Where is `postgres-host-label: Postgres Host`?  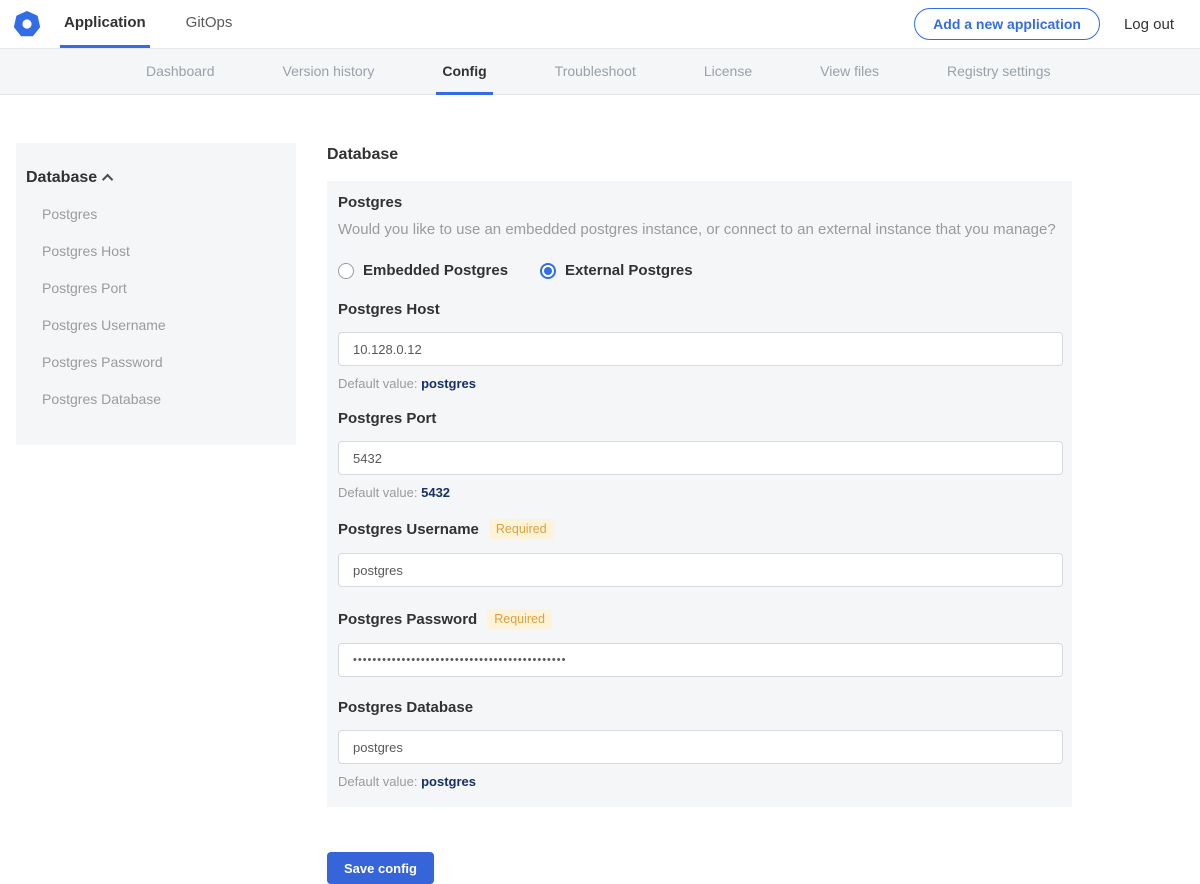
postgres-host-label: Postgres Host is located at coordinates (389, 309).